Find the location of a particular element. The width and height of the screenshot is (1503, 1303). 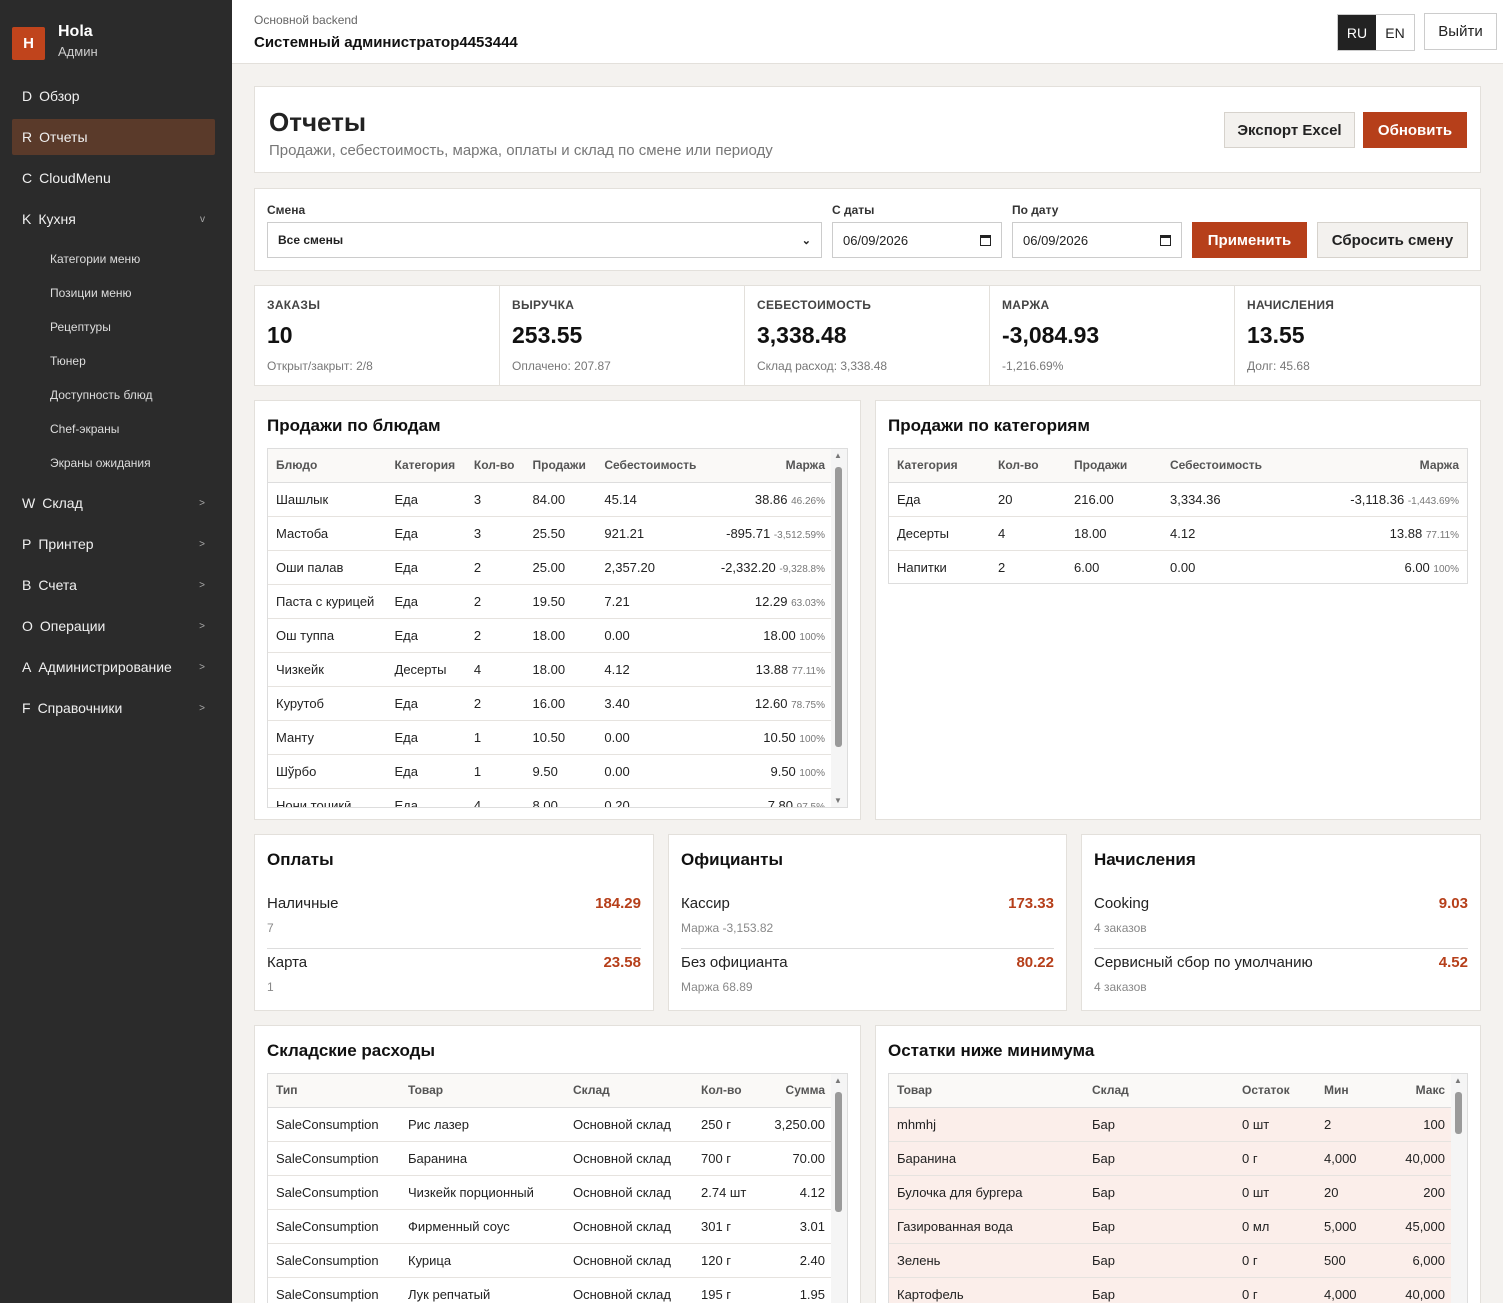

table-cell: Бар is located at coordinates (1159, 1226).